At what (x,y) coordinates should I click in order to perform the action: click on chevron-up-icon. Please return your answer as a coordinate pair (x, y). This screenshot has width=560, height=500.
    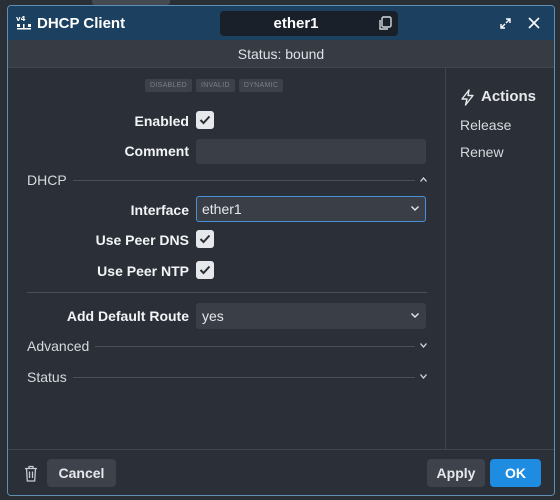
    Looking at the image, I should click on (423, 179).